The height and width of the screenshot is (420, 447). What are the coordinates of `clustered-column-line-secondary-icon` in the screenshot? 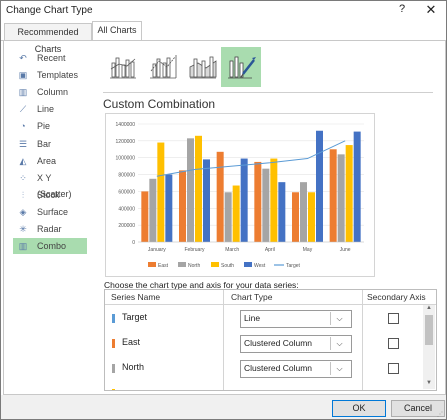 It's located at (163, 67).